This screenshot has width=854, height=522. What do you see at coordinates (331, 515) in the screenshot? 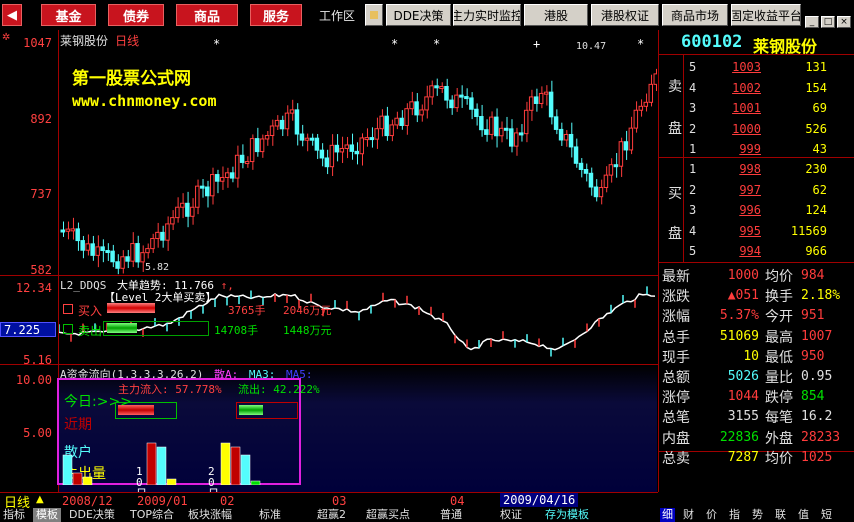
I see `tab-chaoying2: 超赢2` at bounding box center [331, 515].